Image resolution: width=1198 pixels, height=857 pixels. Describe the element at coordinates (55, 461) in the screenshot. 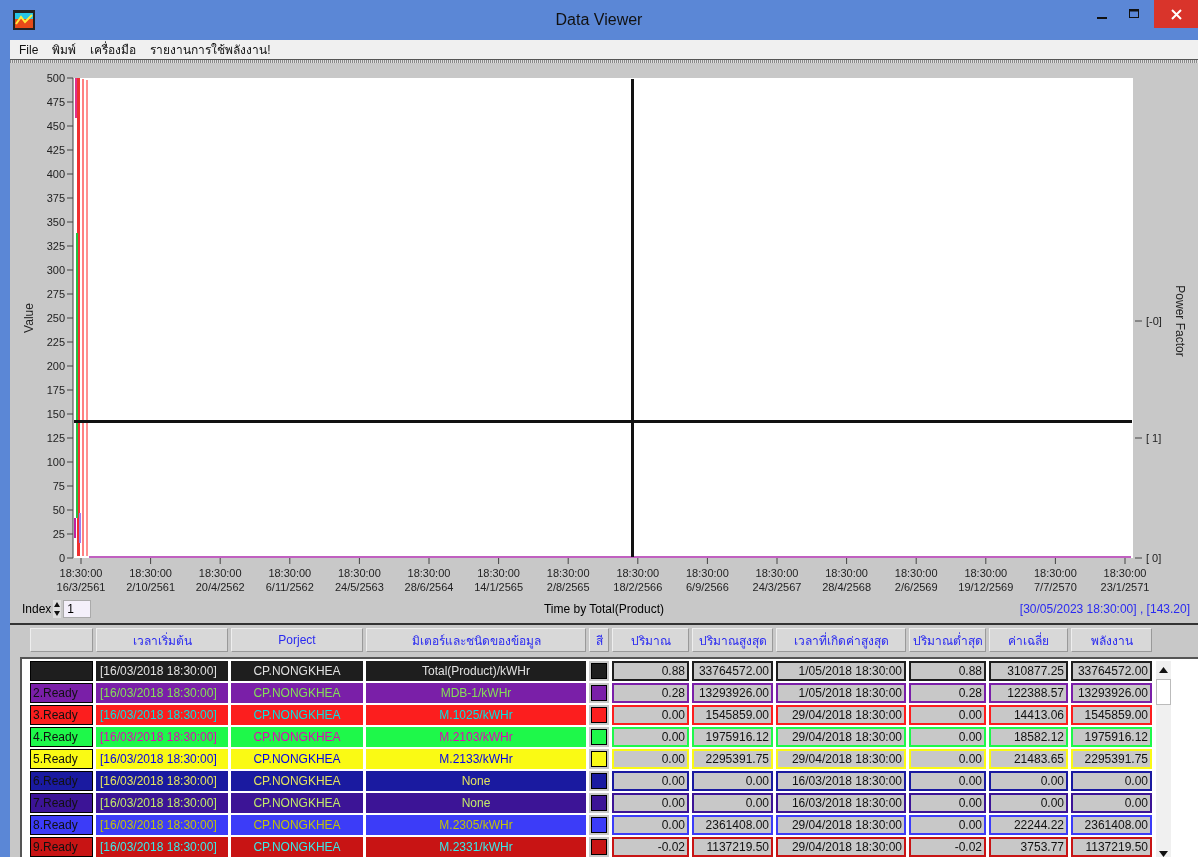

I see `y-tick-label: 100` at that location.